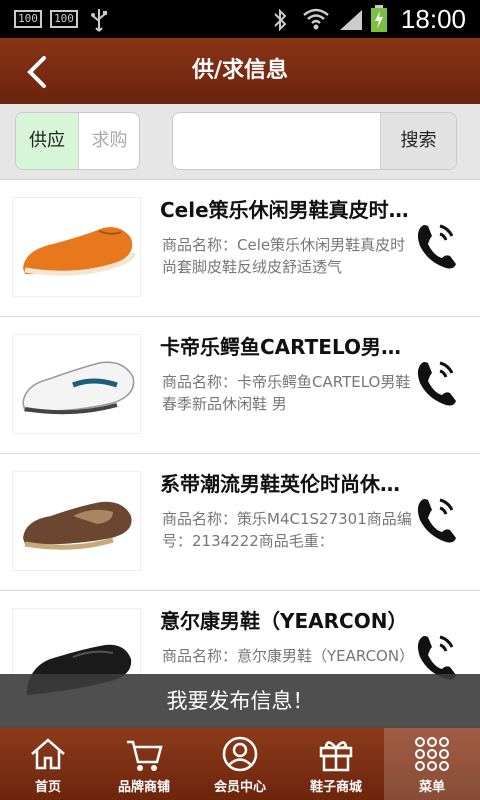  I want to click on search-bar: 搜索, so click(314, 141).